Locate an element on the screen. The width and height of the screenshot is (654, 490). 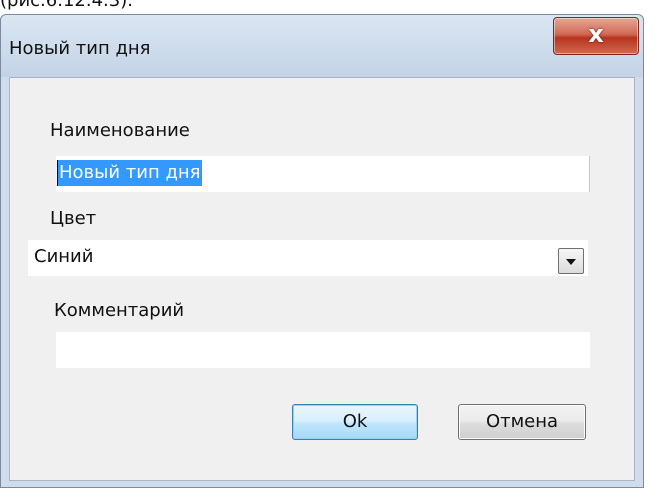
chevron-down-icon is located at coordinates (571, 262).